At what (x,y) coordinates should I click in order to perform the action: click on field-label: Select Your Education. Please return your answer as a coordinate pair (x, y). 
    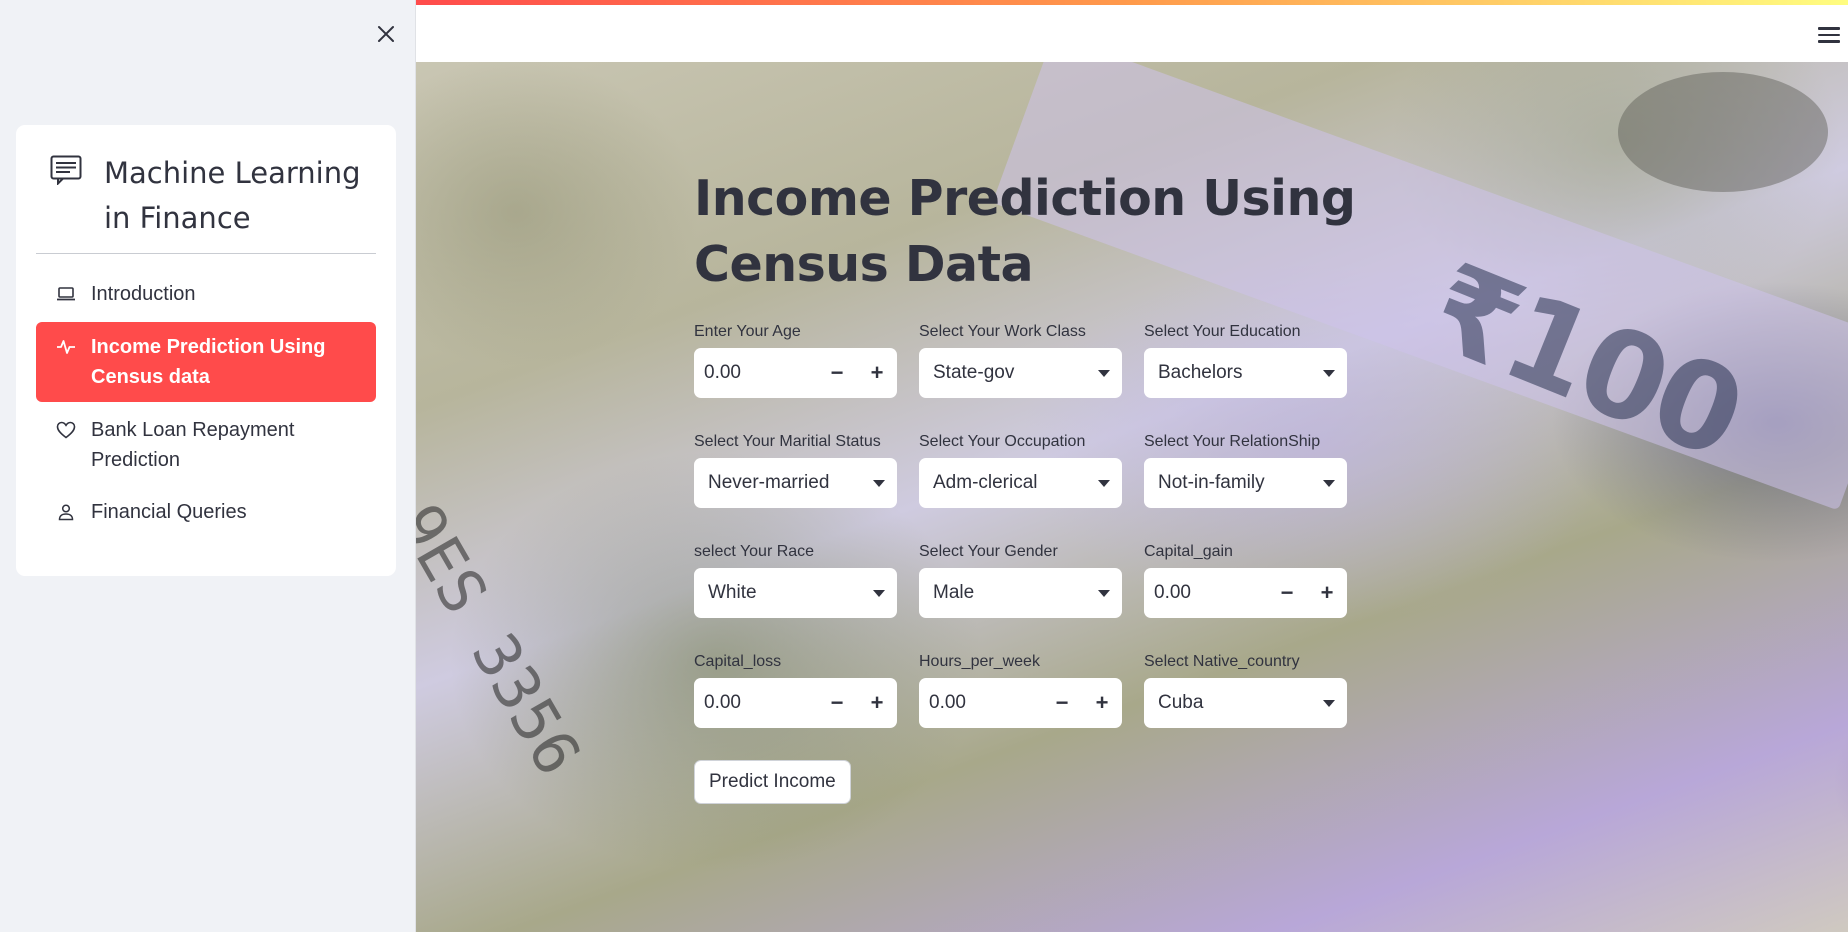
    Looking at the image, I should click on (1222, 331).